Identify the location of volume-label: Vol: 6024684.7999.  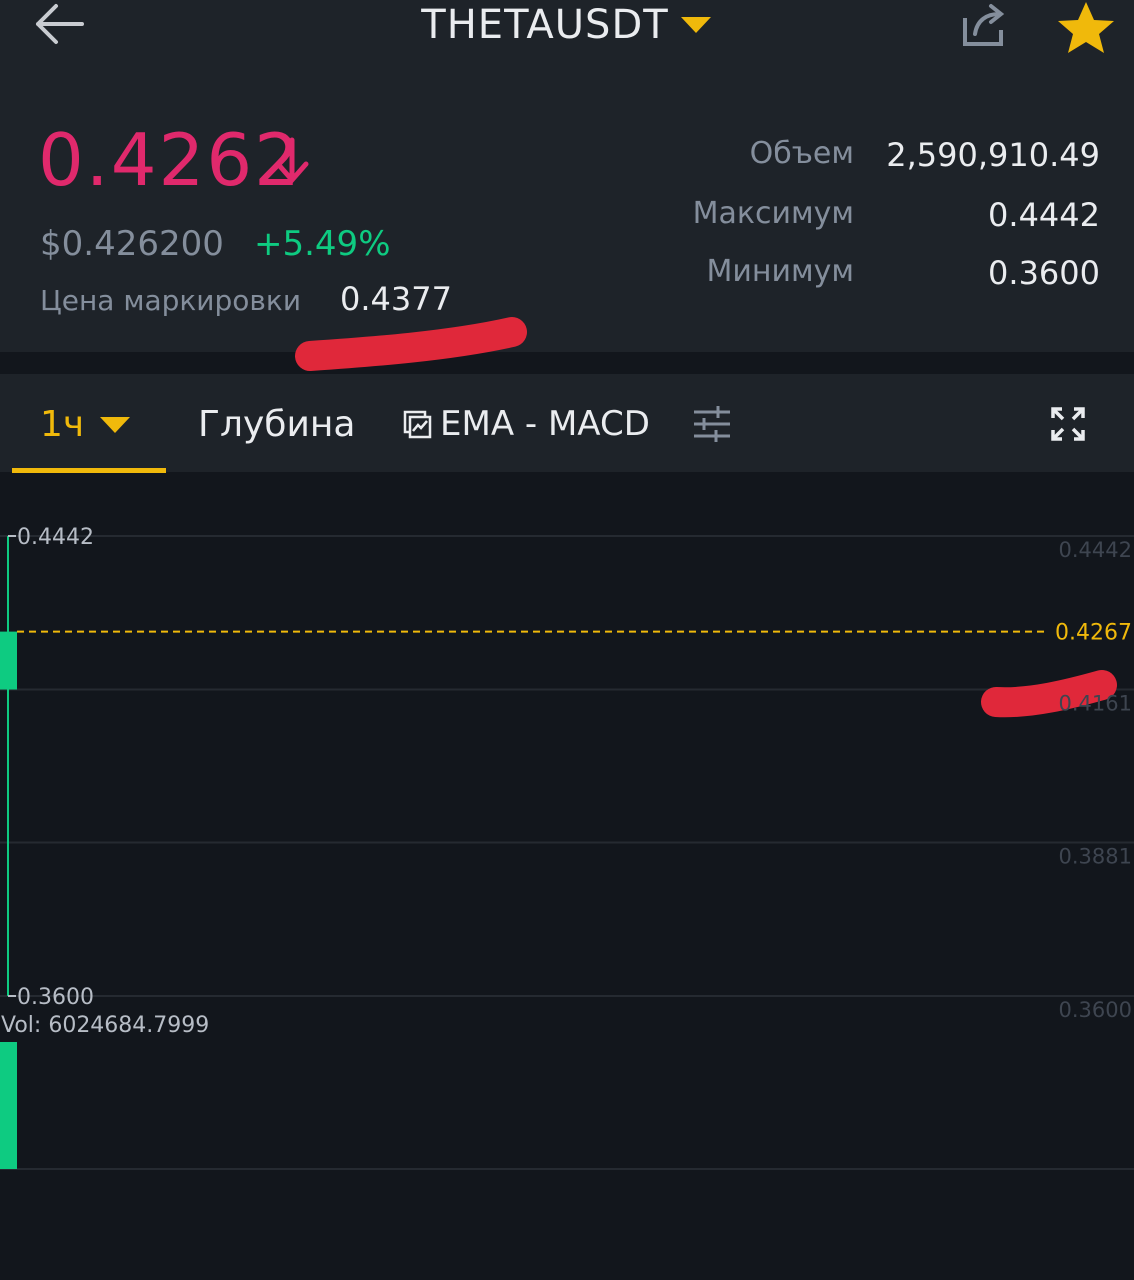
(105, 1025).